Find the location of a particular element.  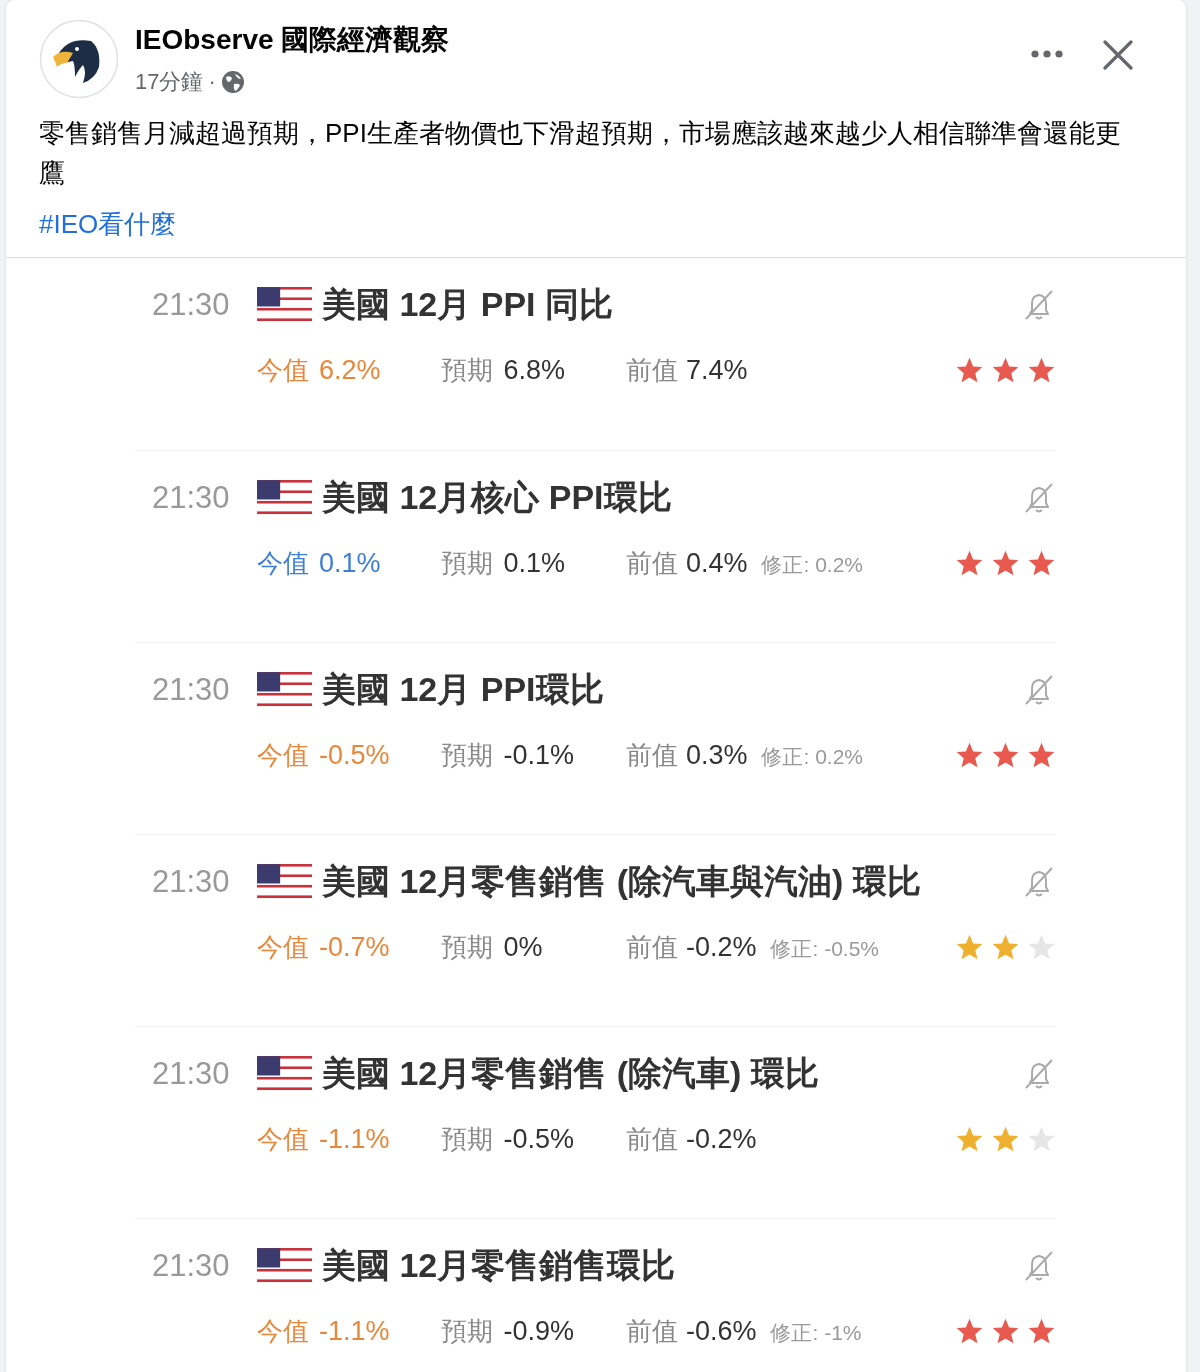

event-title: 美國 12月 PPI 同比 is located at coordinates (467, 304).